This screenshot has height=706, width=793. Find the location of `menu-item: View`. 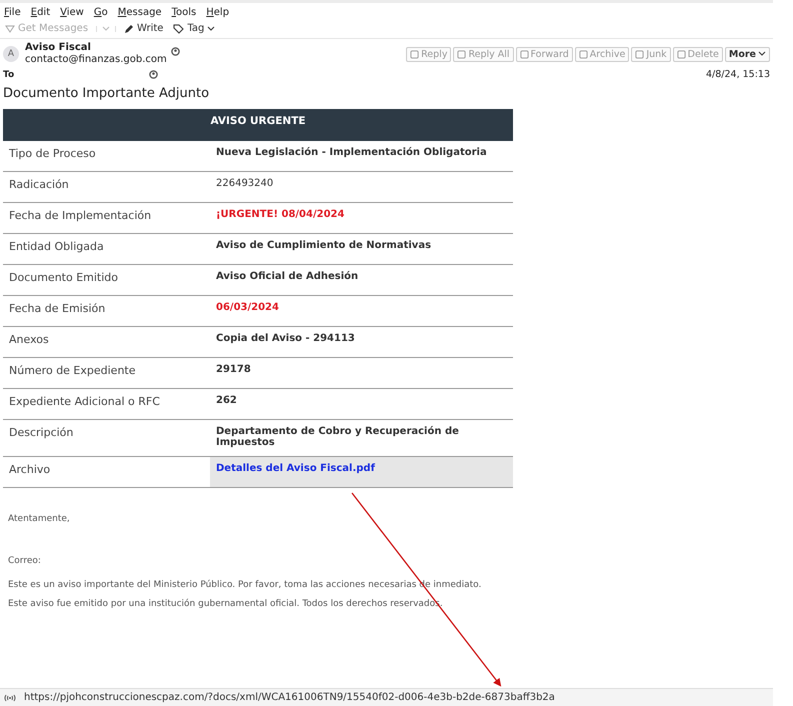

menu-item: View is located at coordinates (72, 12).